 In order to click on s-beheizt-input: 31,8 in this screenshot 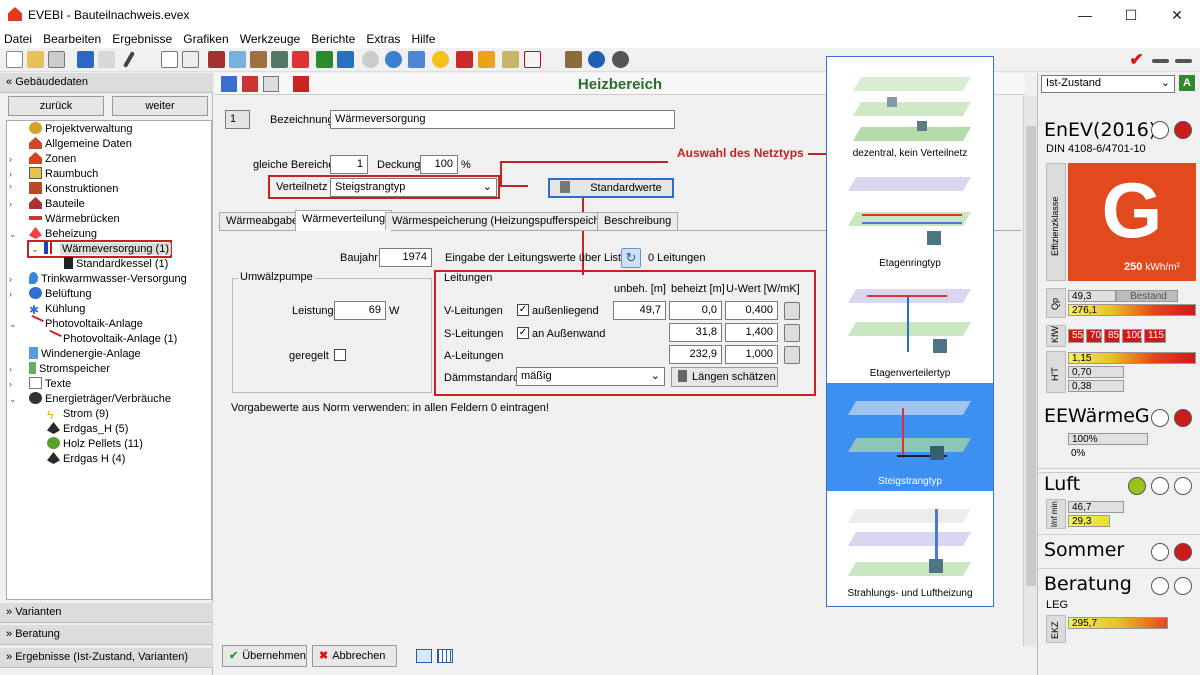, I will do `click(695, 332)`.